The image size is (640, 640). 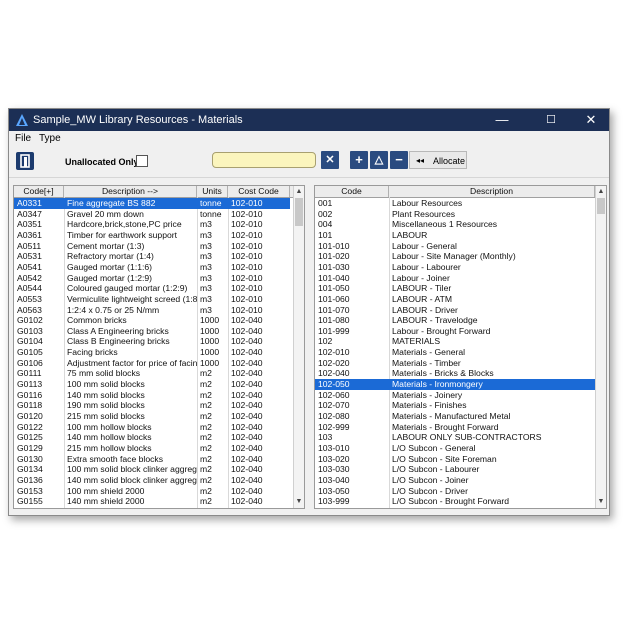 What do you see at coordinates (455, 448) in the screenshot?
I see `table-row: 103-010 L/O Subcon - General` at bounding box center [455, 448].